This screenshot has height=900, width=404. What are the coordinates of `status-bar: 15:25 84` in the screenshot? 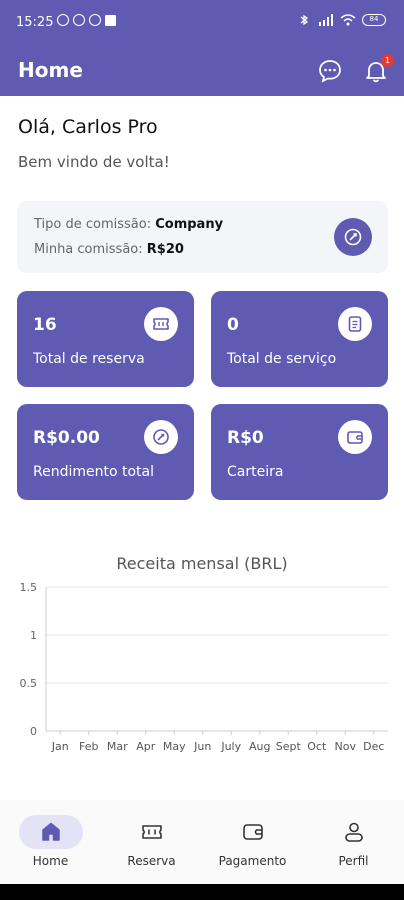 It's located at (202, 24).